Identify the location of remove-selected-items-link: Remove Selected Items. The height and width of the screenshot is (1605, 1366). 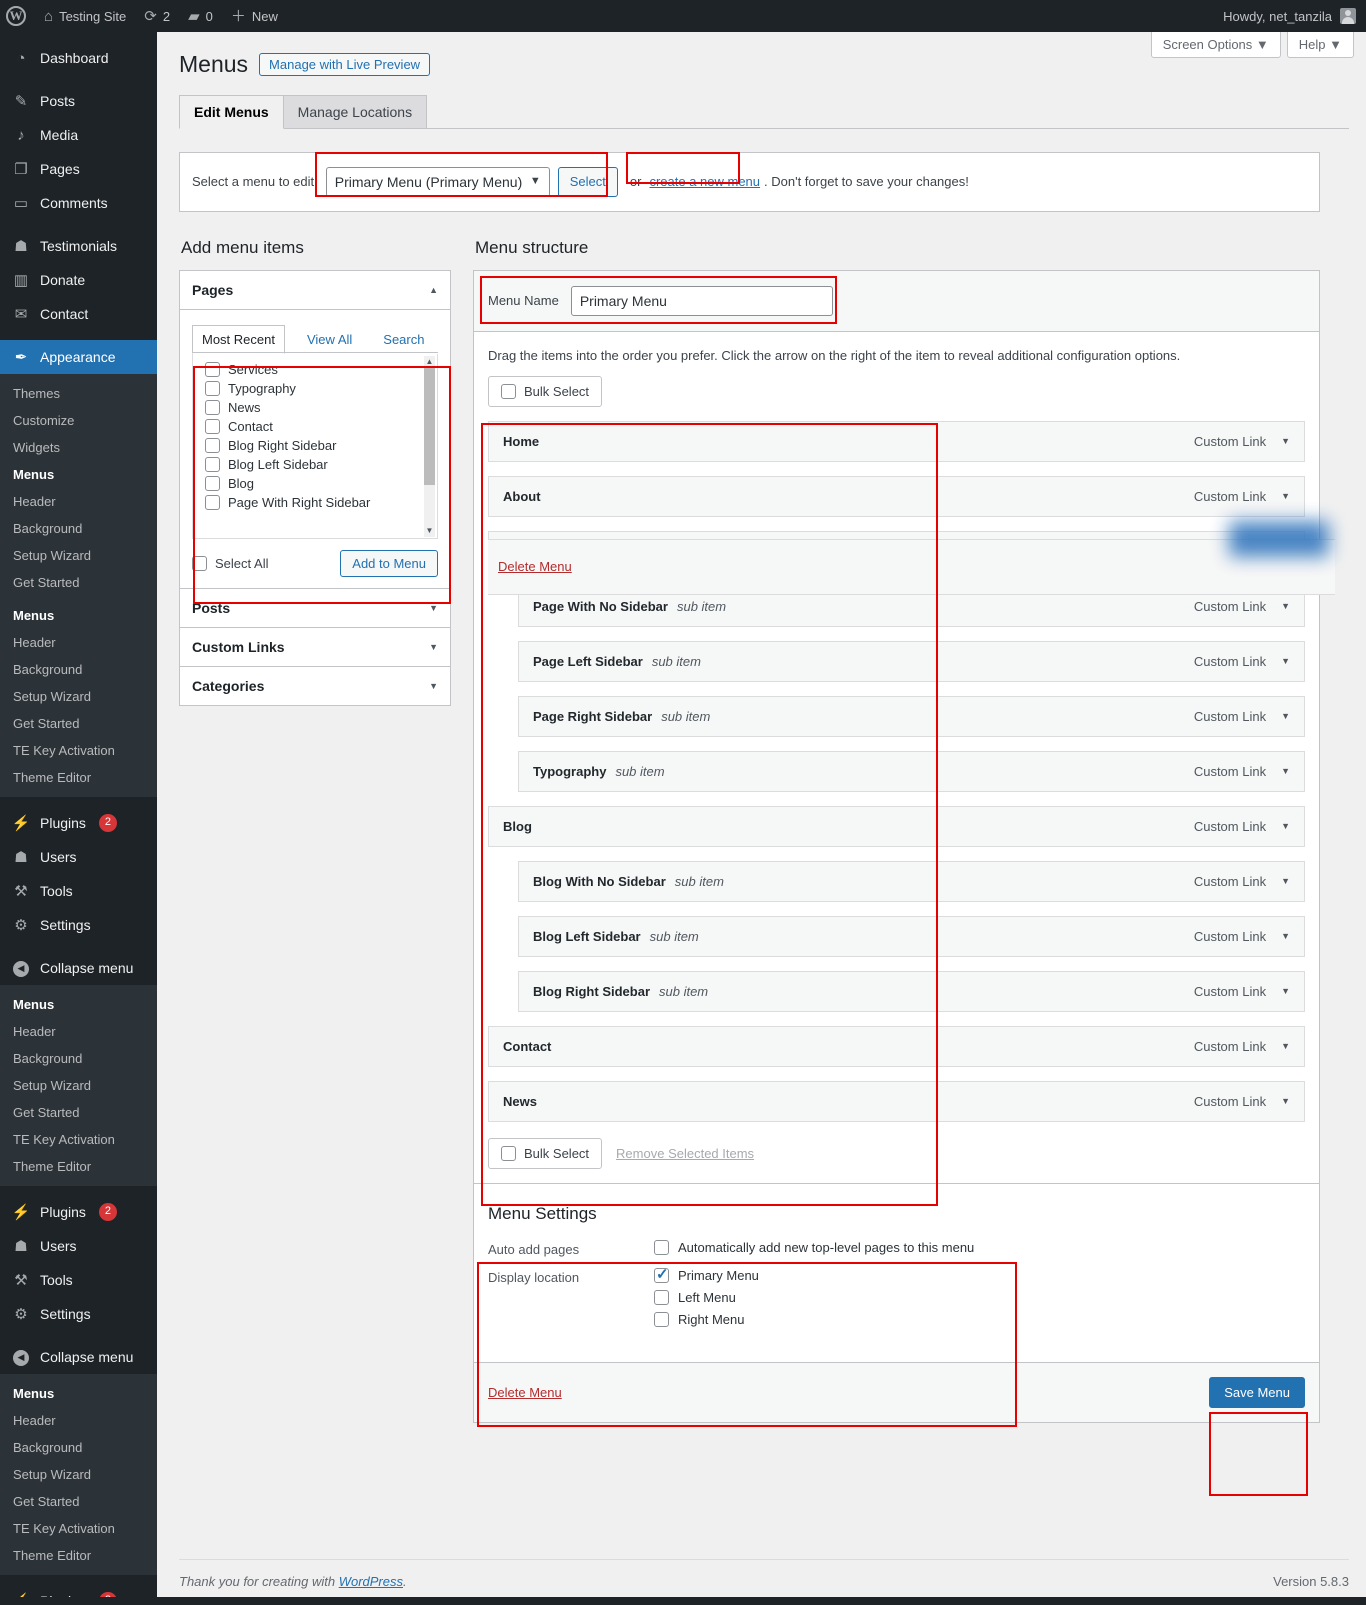
(685, 1153).